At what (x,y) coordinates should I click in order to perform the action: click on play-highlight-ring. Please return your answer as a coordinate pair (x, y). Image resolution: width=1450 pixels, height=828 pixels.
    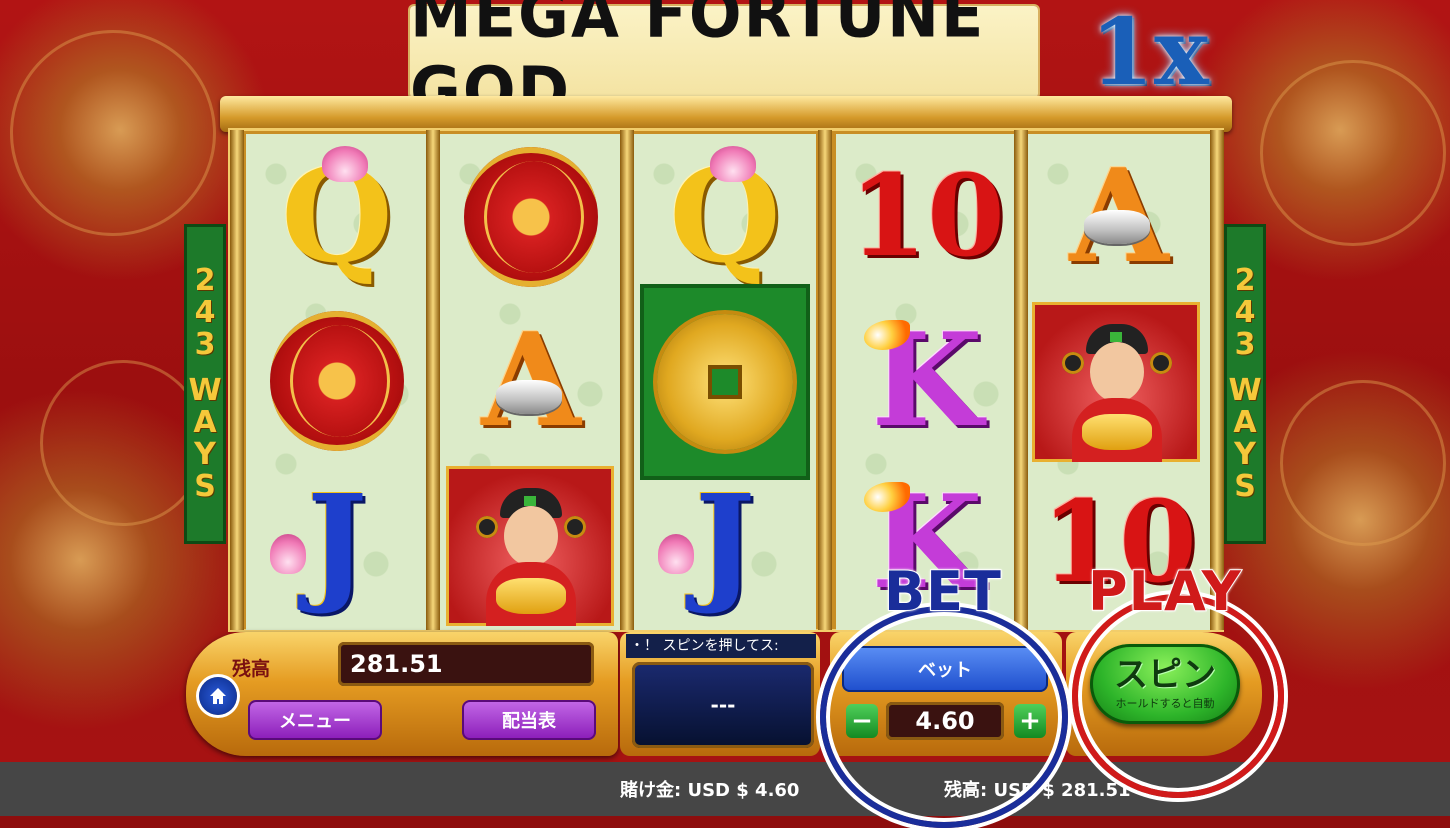
    Looking at the image, I should click on (1178, 696).